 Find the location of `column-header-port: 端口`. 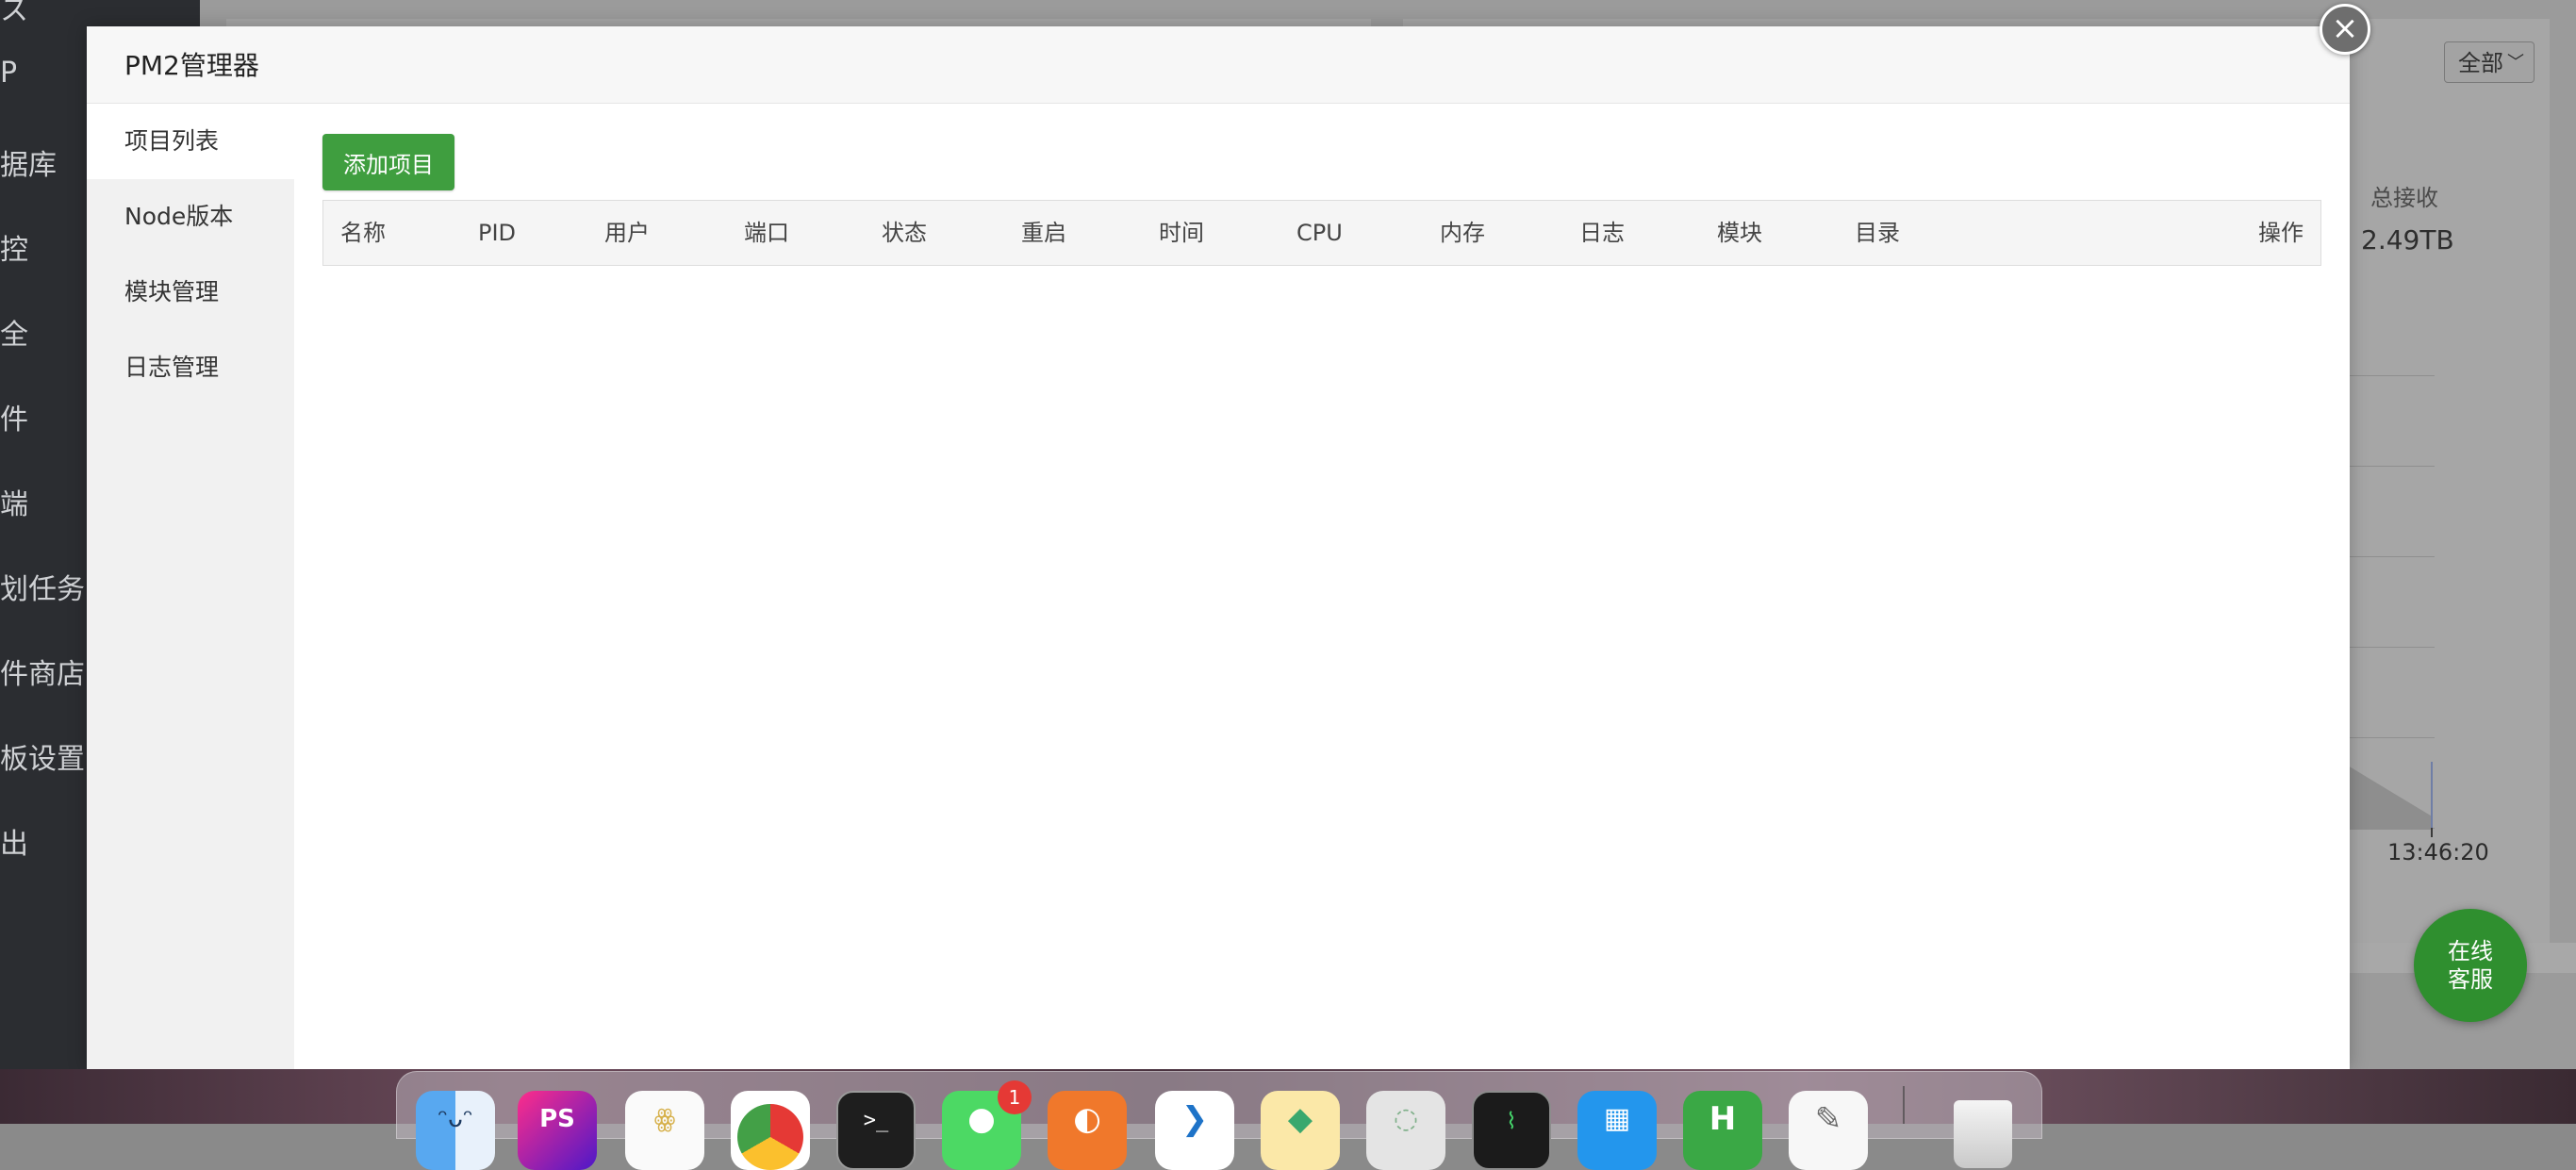

column-header-port: 端口 is located at coordinates (766, 233).